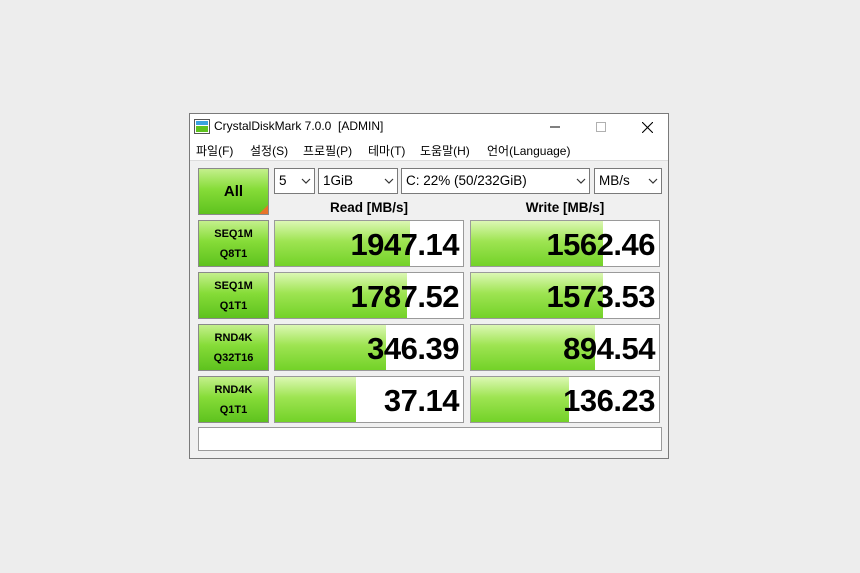 The width and height of the screenshot is (860, 573). What do you see at coordinates (214, 150) in the screenshot?
I see `menu-file: 파일(F)` at bounding box center [214, 150].